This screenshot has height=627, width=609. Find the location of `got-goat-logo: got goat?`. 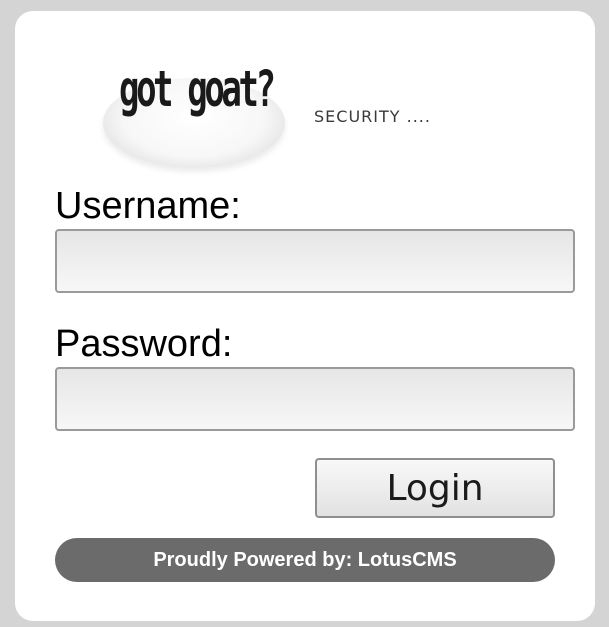

got-goat-logo: got goat? is located at coordinates (198, 113).